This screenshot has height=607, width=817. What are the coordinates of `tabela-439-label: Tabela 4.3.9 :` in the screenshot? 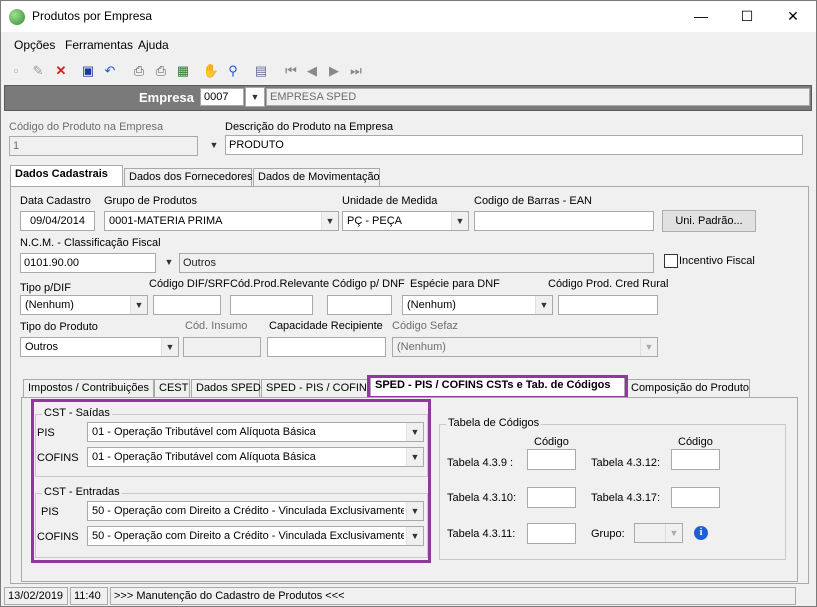 It's located at (480, 463).